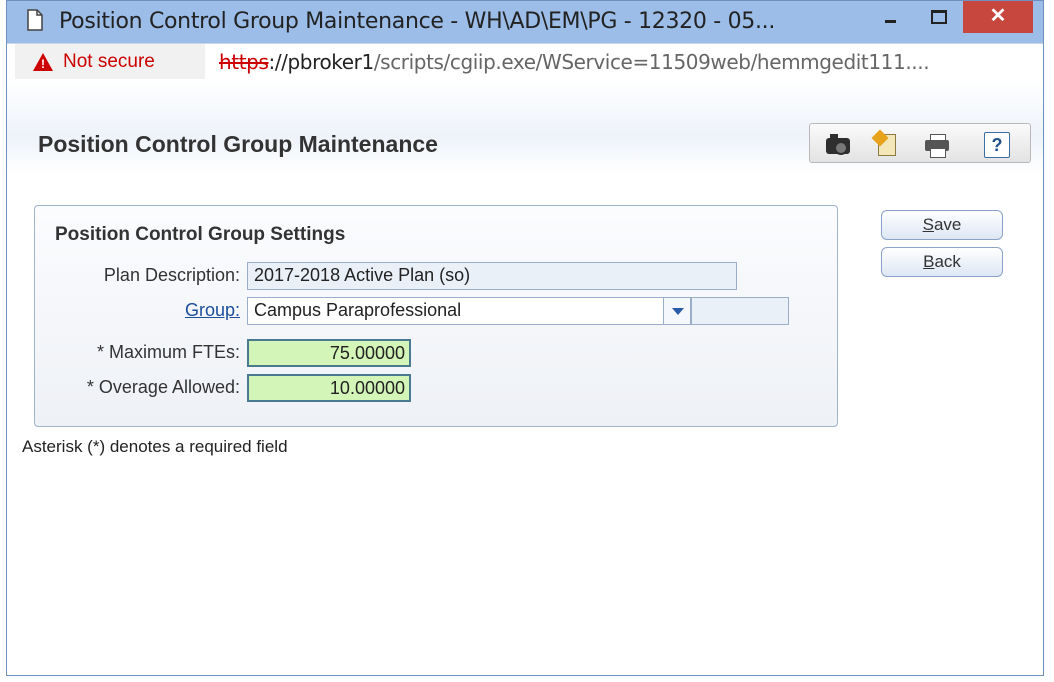 The height and width of the screenshot is (682, 1054). I want to click on panel-title: Position Control Group Settings, so click(200, 234).